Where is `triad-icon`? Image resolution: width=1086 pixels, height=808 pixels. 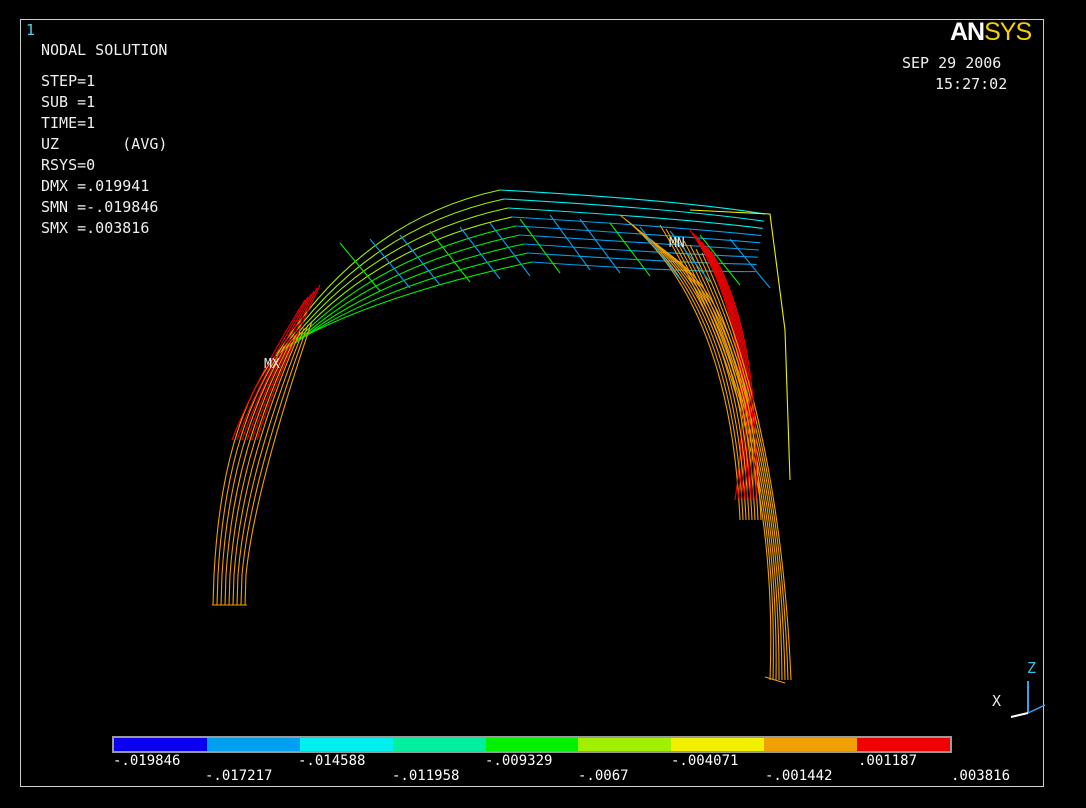
triad-icon is located at coordinates (1028, 699).